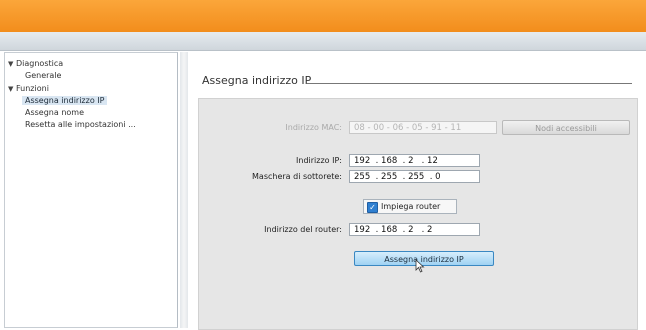 This screenshot has width=646, height=330. Describe the element at coordinates (297, 176) in the screenshot. I see `subnet-mask-label: Maschera di sottorete:` at that location.